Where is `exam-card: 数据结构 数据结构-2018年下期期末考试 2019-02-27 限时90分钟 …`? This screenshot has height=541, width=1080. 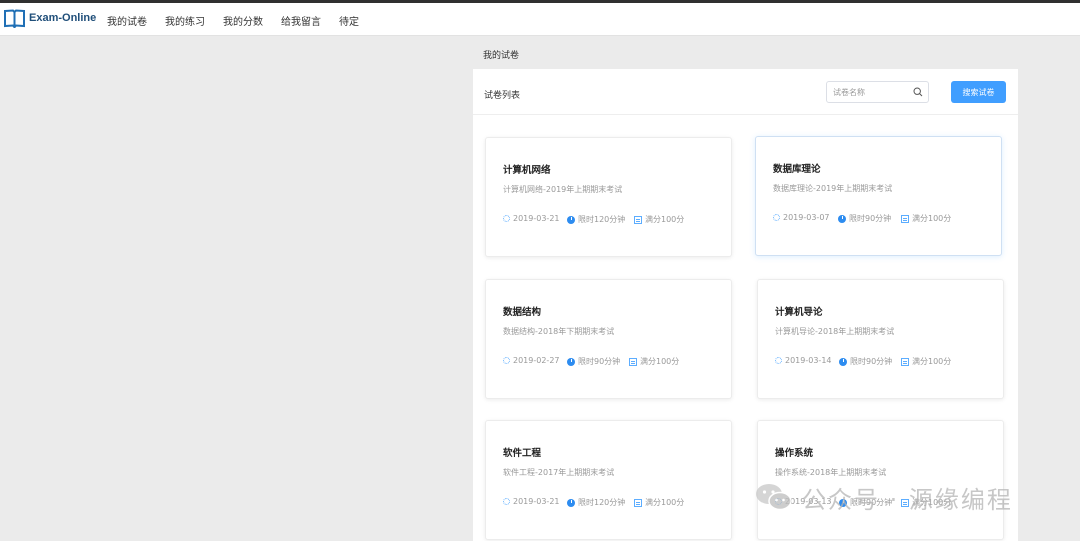 exam-card: 数据结构 数据结构-2018年下期期末考试 2019-02-27 限时90分钟 … is located at coordinates (608, 339).